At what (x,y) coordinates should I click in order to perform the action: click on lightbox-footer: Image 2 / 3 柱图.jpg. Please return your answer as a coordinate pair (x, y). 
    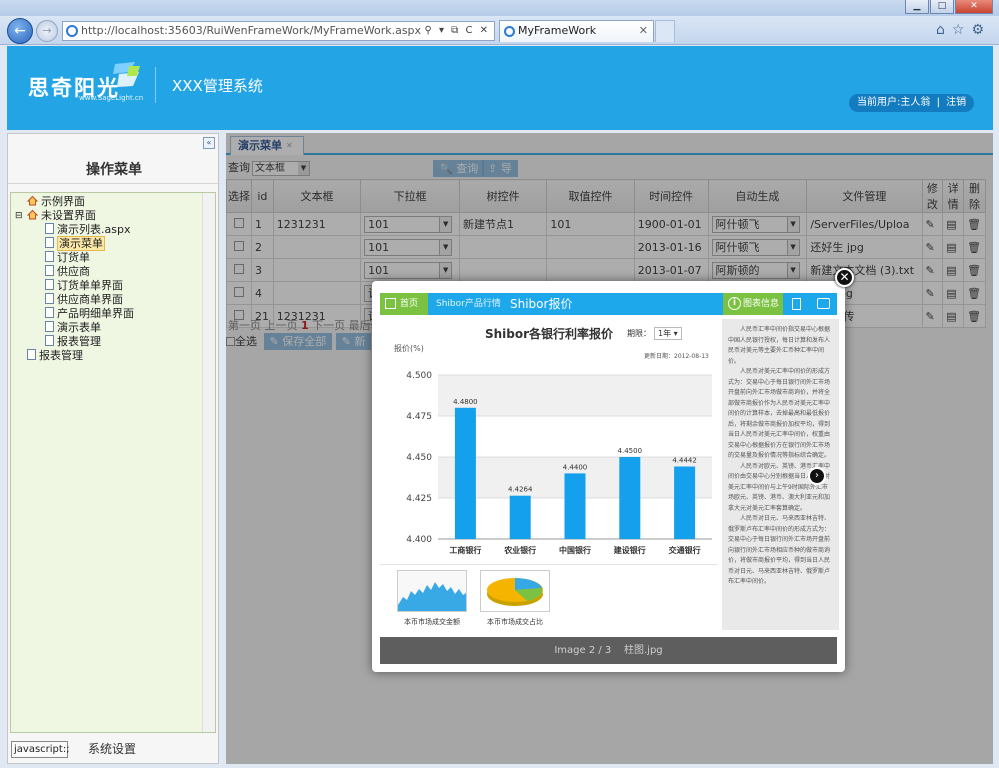
    Looking at the image, I should click on (608, 650).